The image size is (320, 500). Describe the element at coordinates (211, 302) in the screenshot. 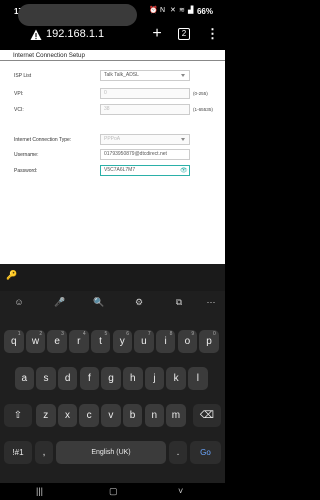

I see `more-options-icon: ⋯` at that location.